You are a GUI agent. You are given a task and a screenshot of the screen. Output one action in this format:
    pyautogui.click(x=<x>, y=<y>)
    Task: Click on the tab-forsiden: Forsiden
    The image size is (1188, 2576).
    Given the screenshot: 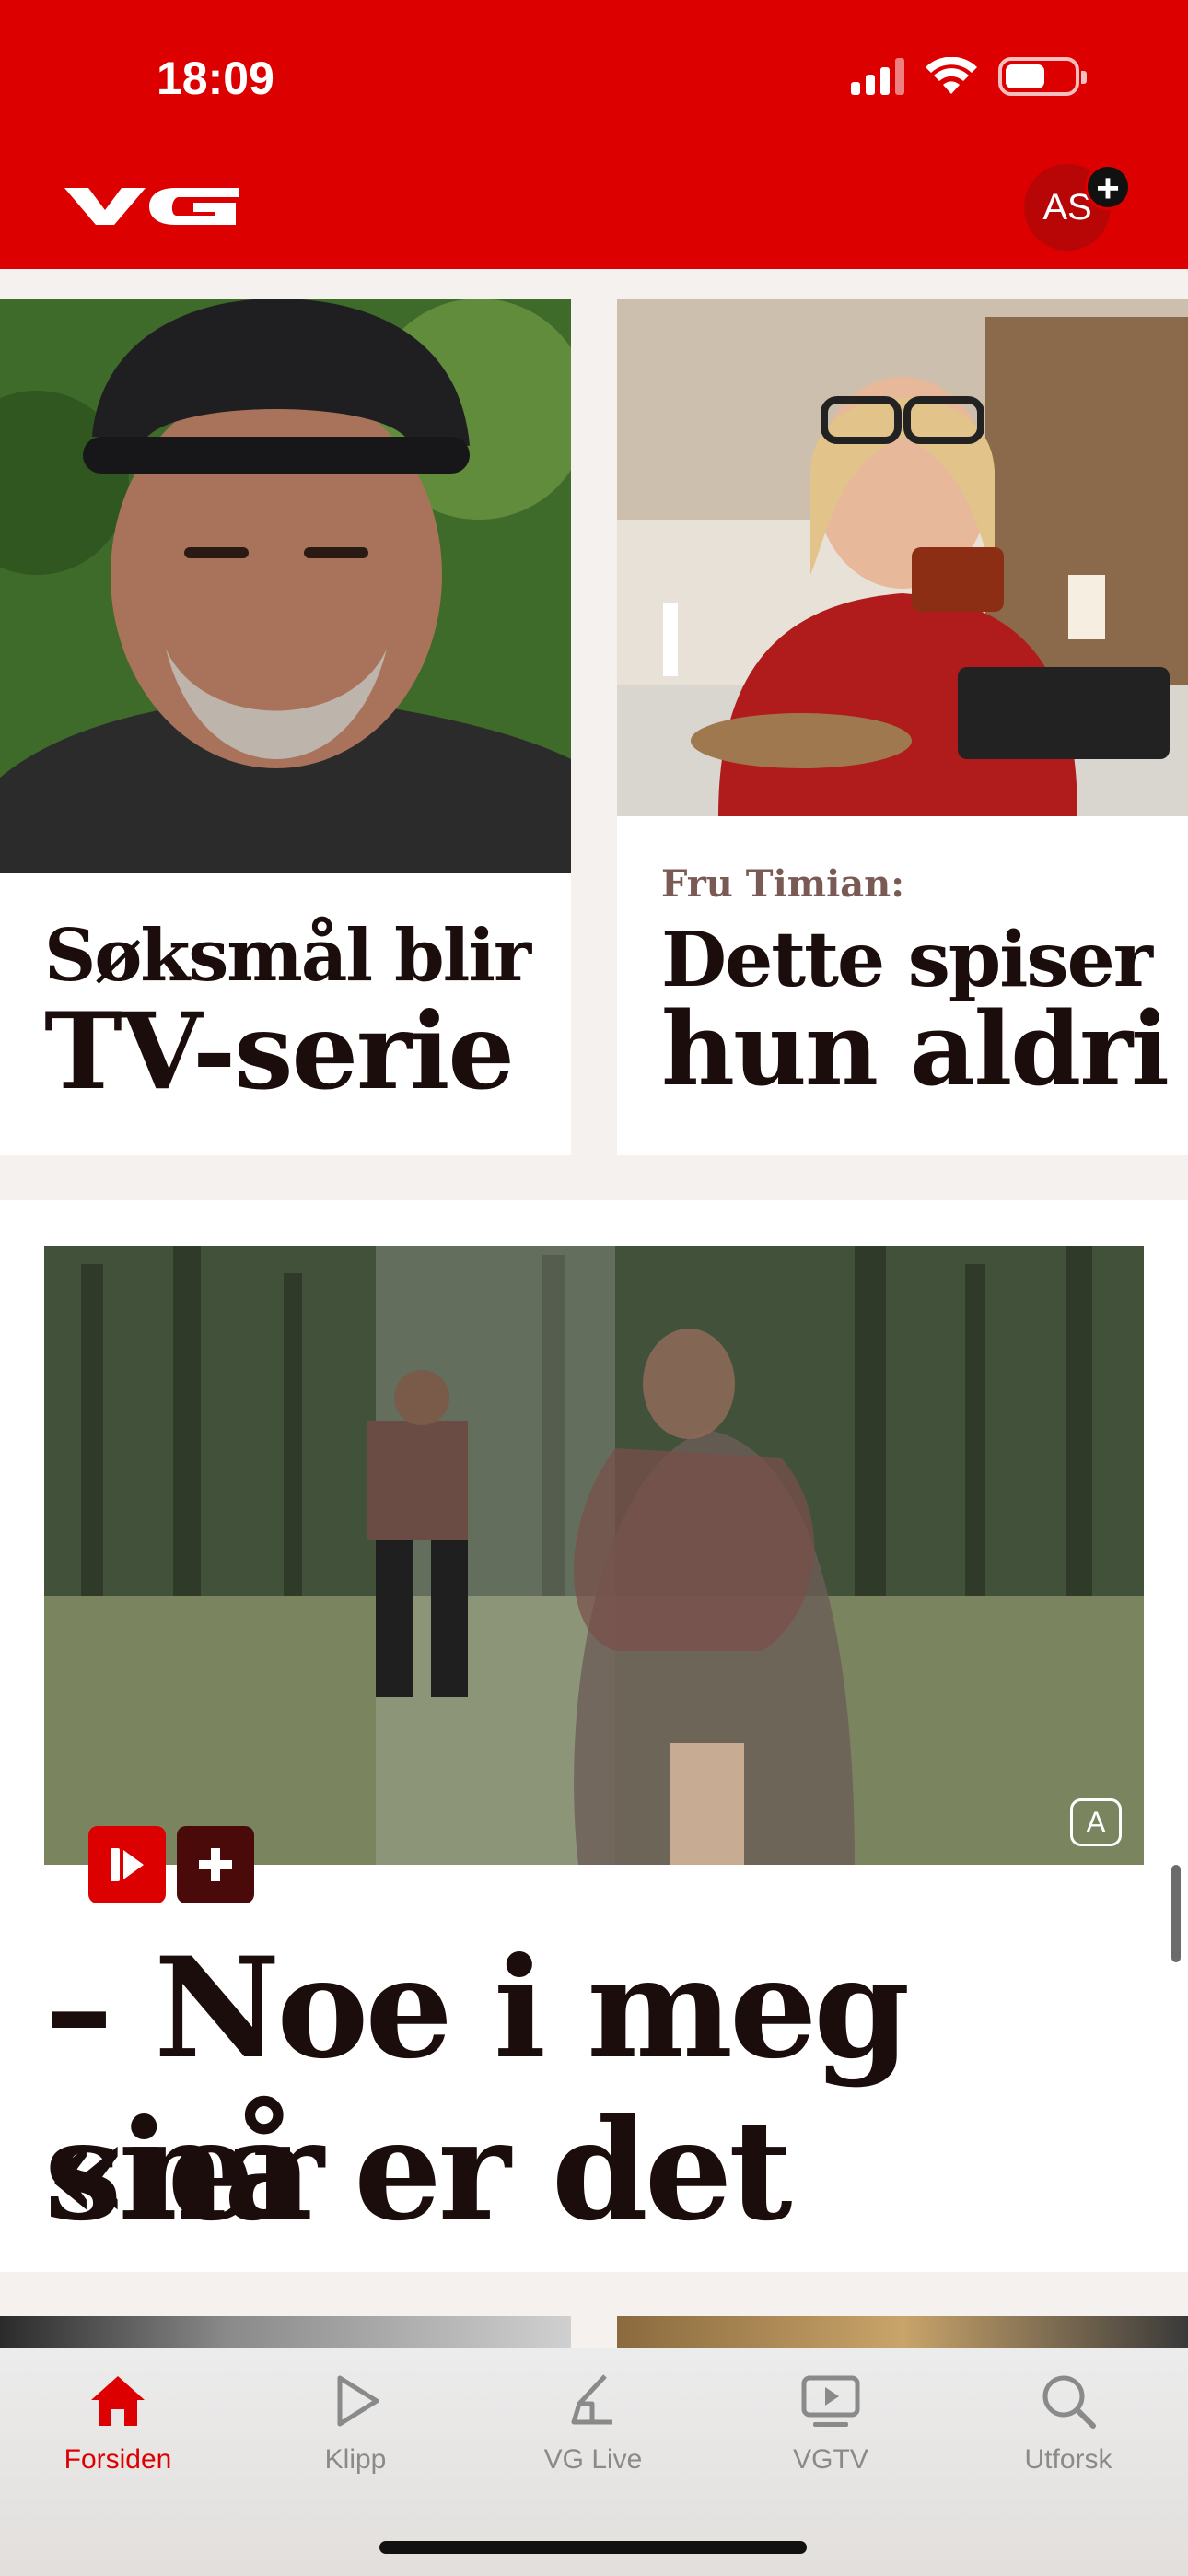 What is the action you would take?
    pyautogui.click(x=118, y=2422)
    